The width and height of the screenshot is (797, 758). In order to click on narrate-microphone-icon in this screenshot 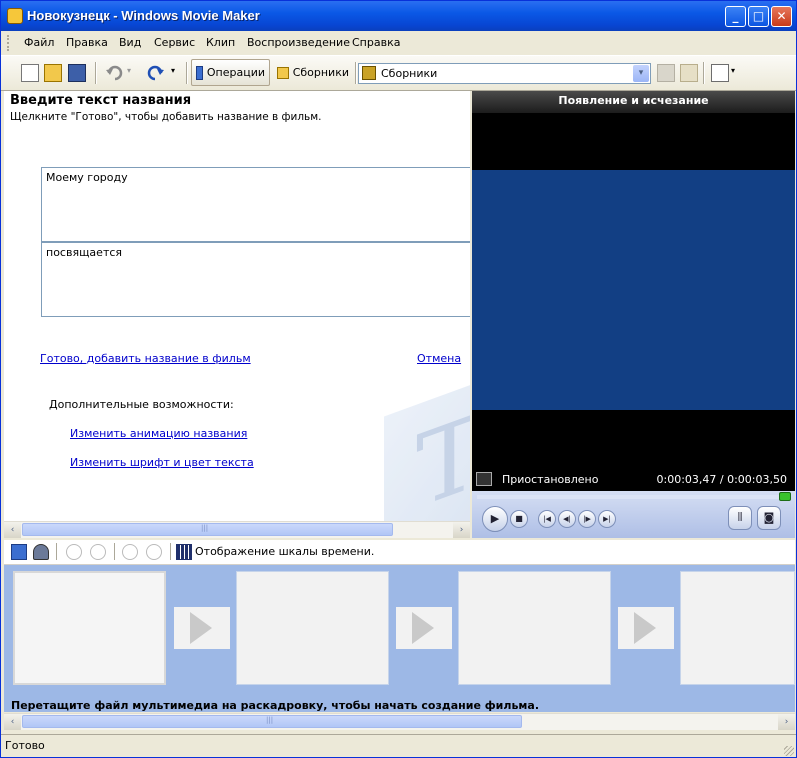, I will do `click(41, 552)`.